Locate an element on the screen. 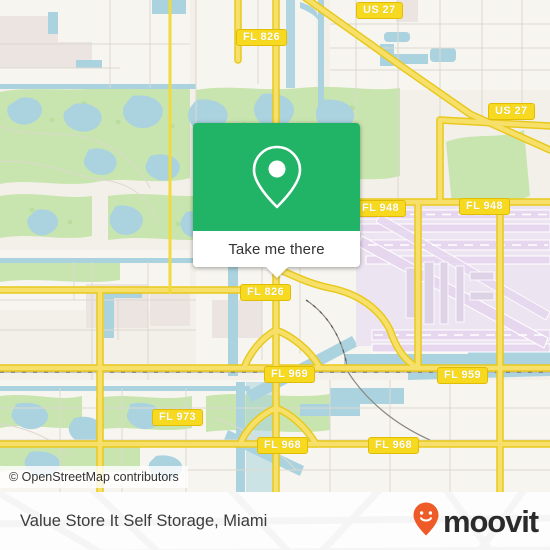 This screenshot has height=550, width=550. location-popup: Take me there is located at coordinates (276, 200).